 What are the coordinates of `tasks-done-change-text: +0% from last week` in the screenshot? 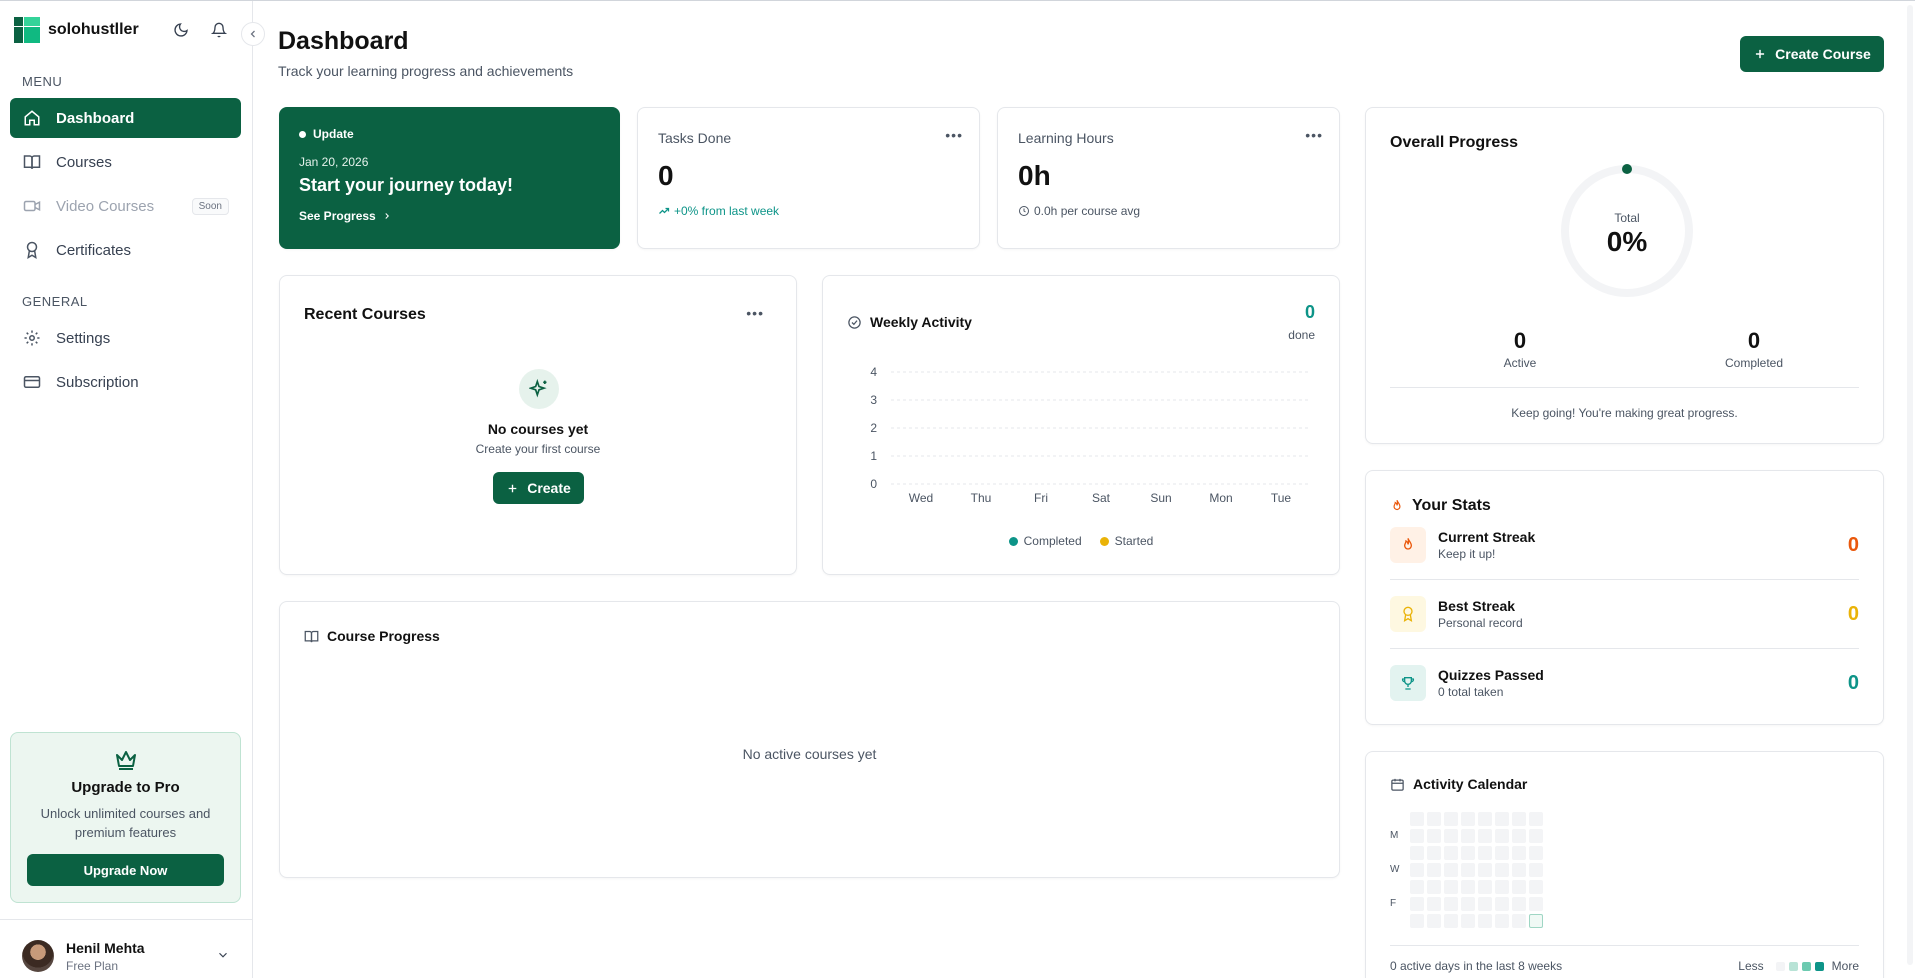 It's located at (727, 211).